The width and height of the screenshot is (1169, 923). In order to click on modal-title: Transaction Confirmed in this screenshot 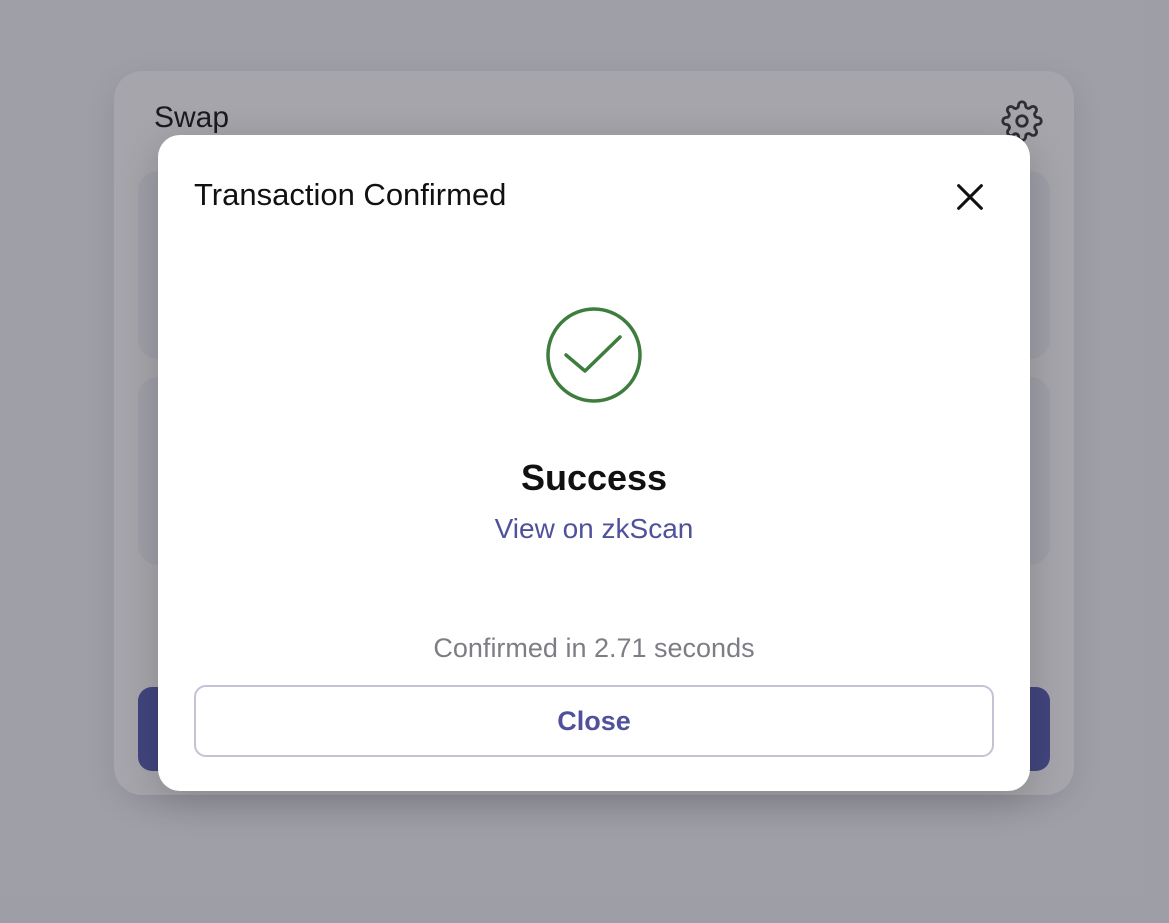, I will do `click(350, 194)`.